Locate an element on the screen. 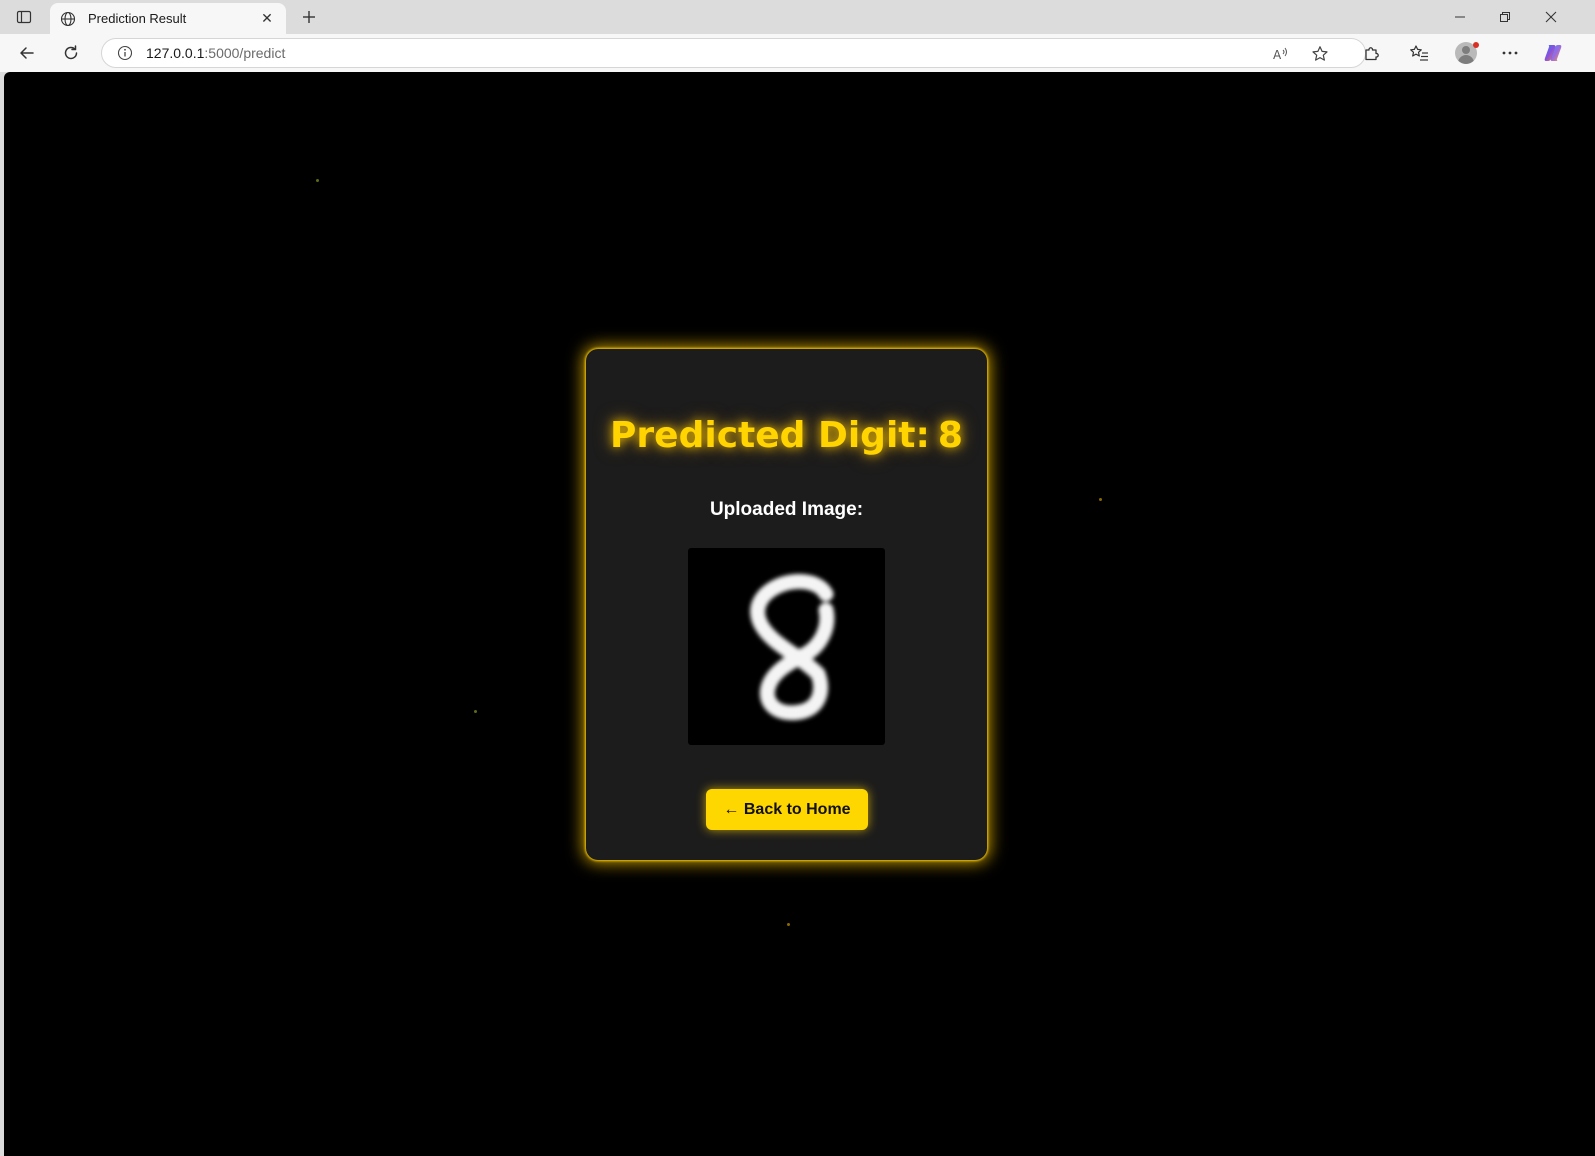 The width and height of the screenshot is (1595, 1156). minimize-window-button is located at coordinates (1460, 17).